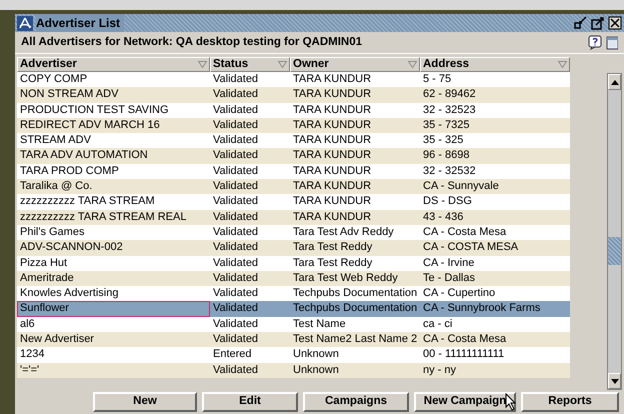 The width and height of the screenshot is (624, 414). What do you see at coordinates (113, 64) in the screenshot?
I see `column-header: Advertiser` at bounding box center [113, 64].